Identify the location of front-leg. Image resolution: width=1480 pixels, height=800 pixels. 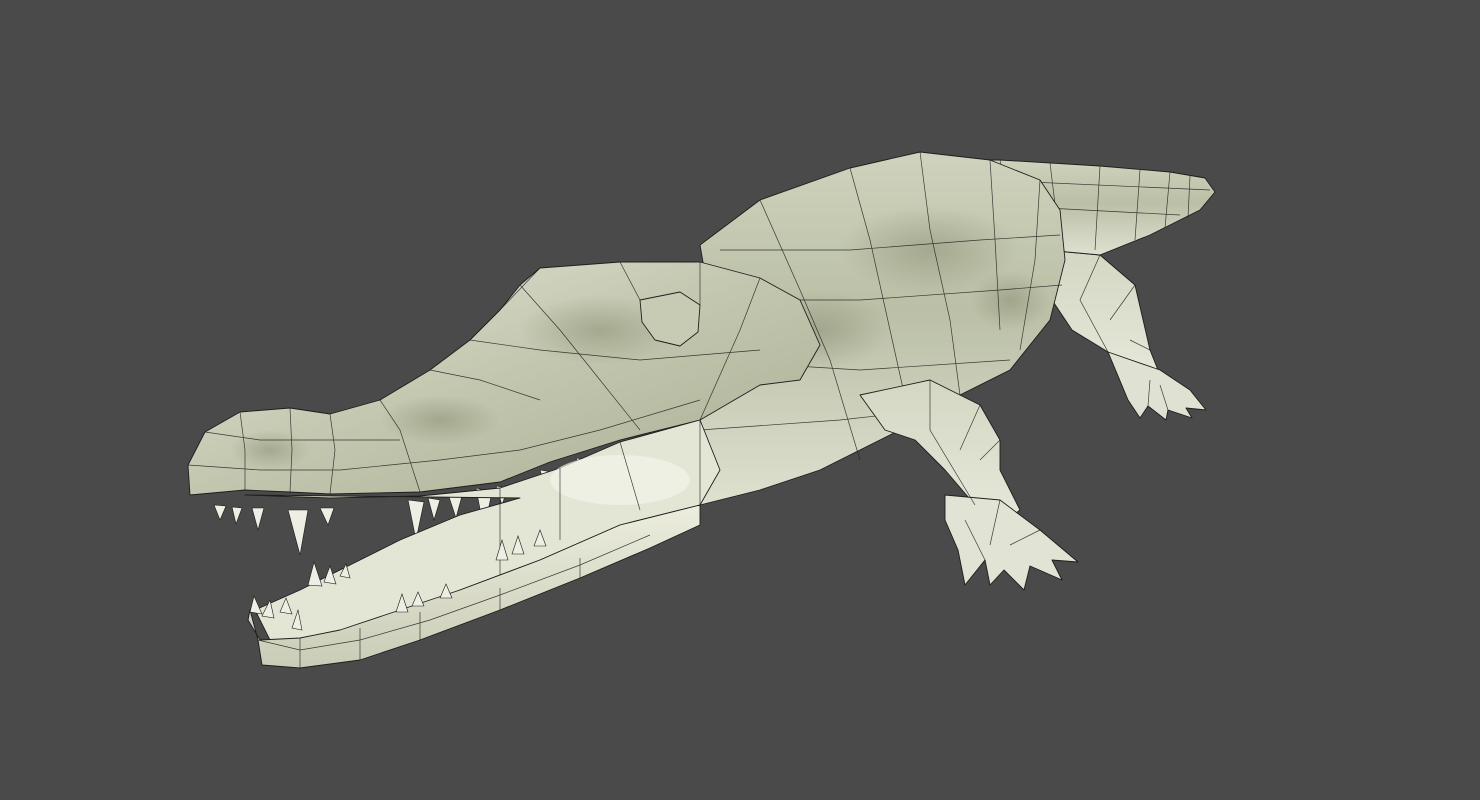
(969, 485).